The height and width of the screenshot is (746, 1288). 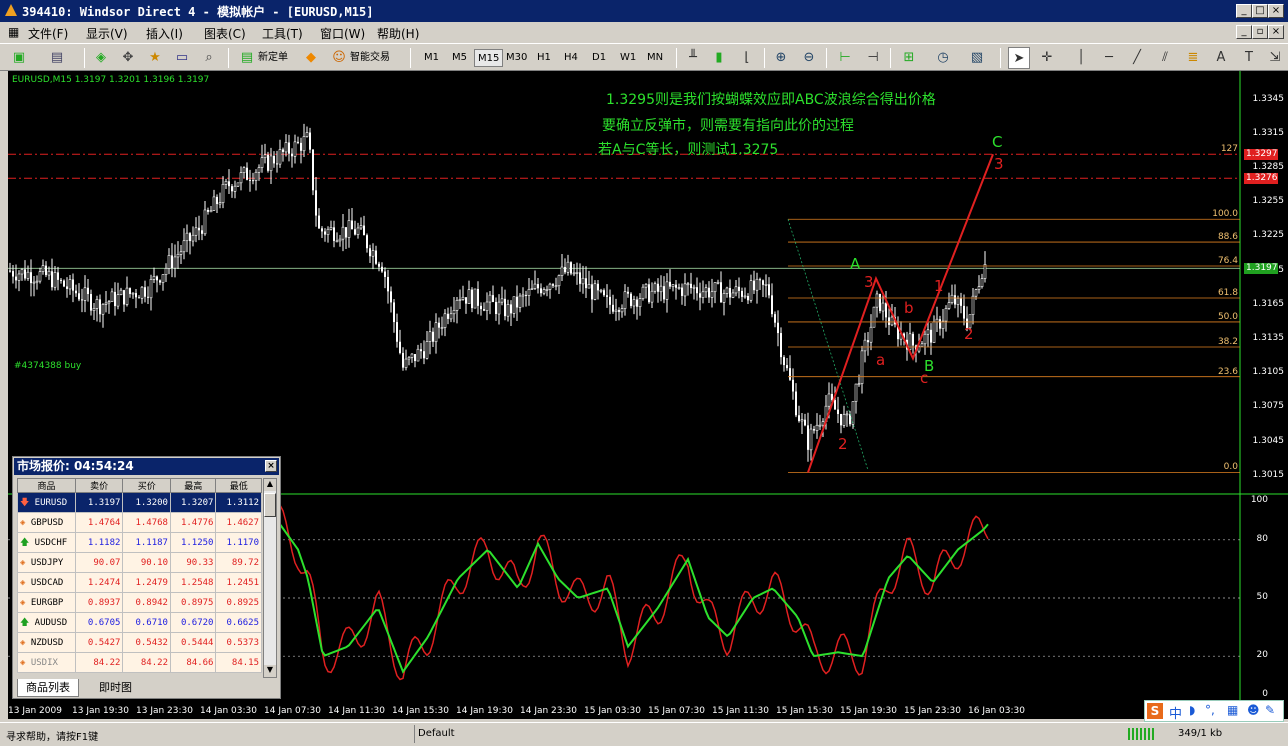 I want to click on zoom-in-icon: ⊕, so click(x=781, y=58).